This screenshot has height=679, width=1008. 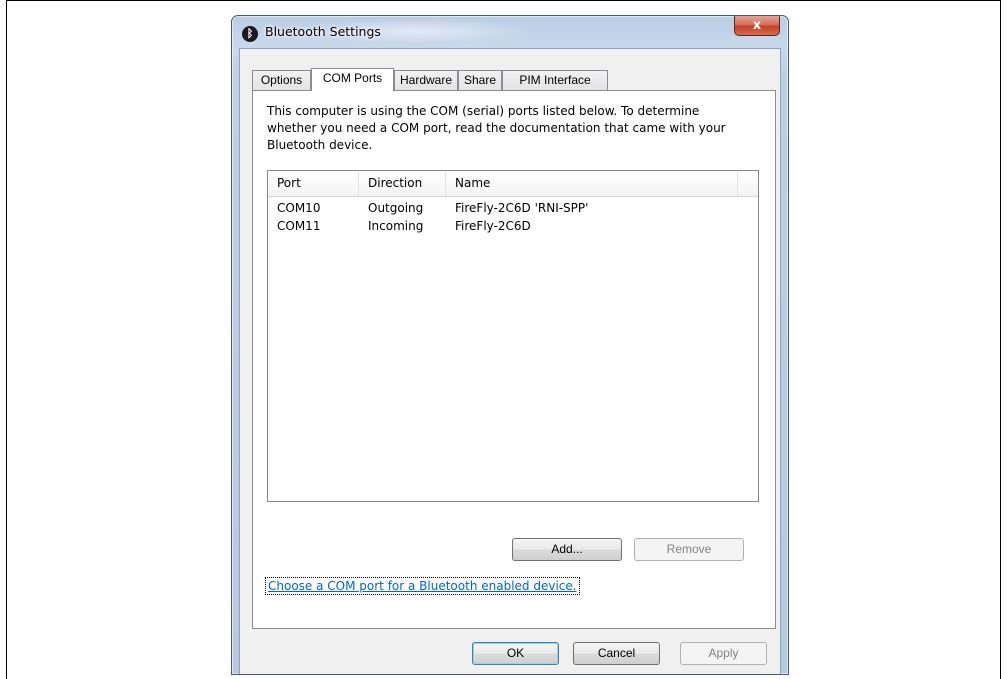 I want to click on tab-share: Share, so click(x=480, y=80).